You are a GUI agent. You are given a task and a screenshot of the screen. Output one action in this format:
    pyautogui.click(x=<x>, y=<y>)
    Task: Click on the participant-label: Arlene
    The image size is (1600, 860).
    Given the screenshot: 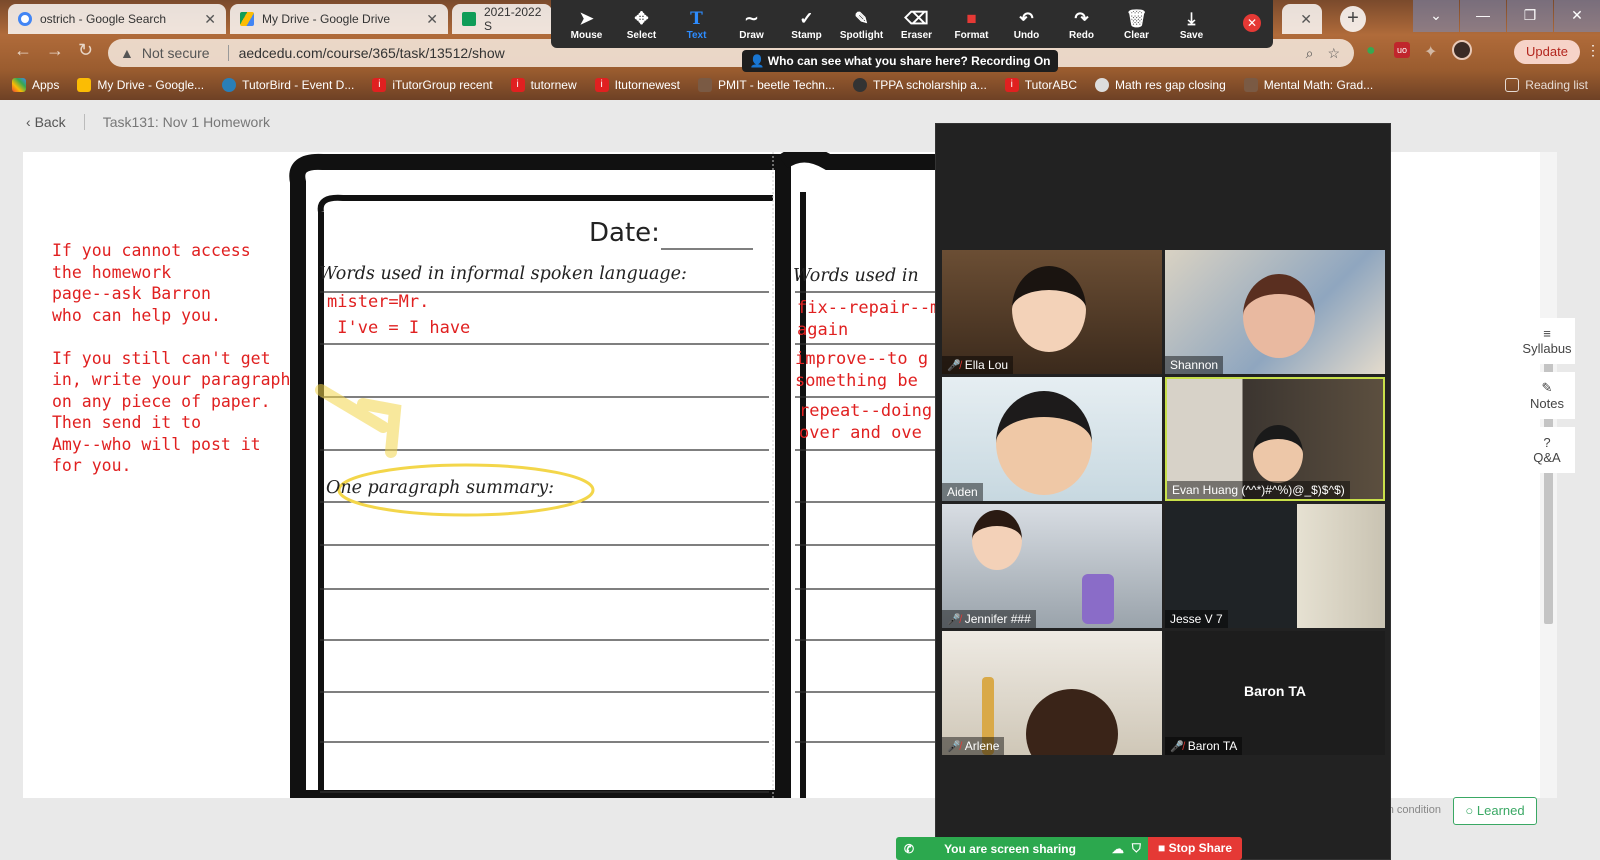 What is the action you would take?
    pyautogui.click(x=982, y=746)
    